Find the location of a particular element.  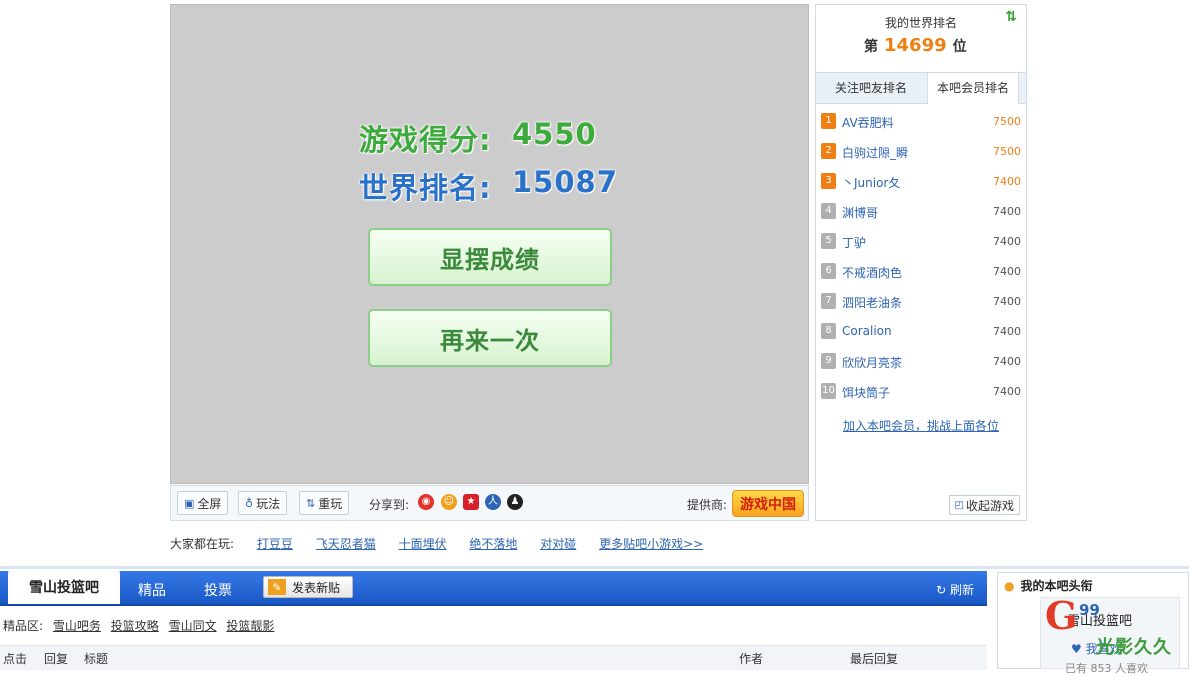

howto-button: ♁ 玩法 is located at coordinates (263, 503).